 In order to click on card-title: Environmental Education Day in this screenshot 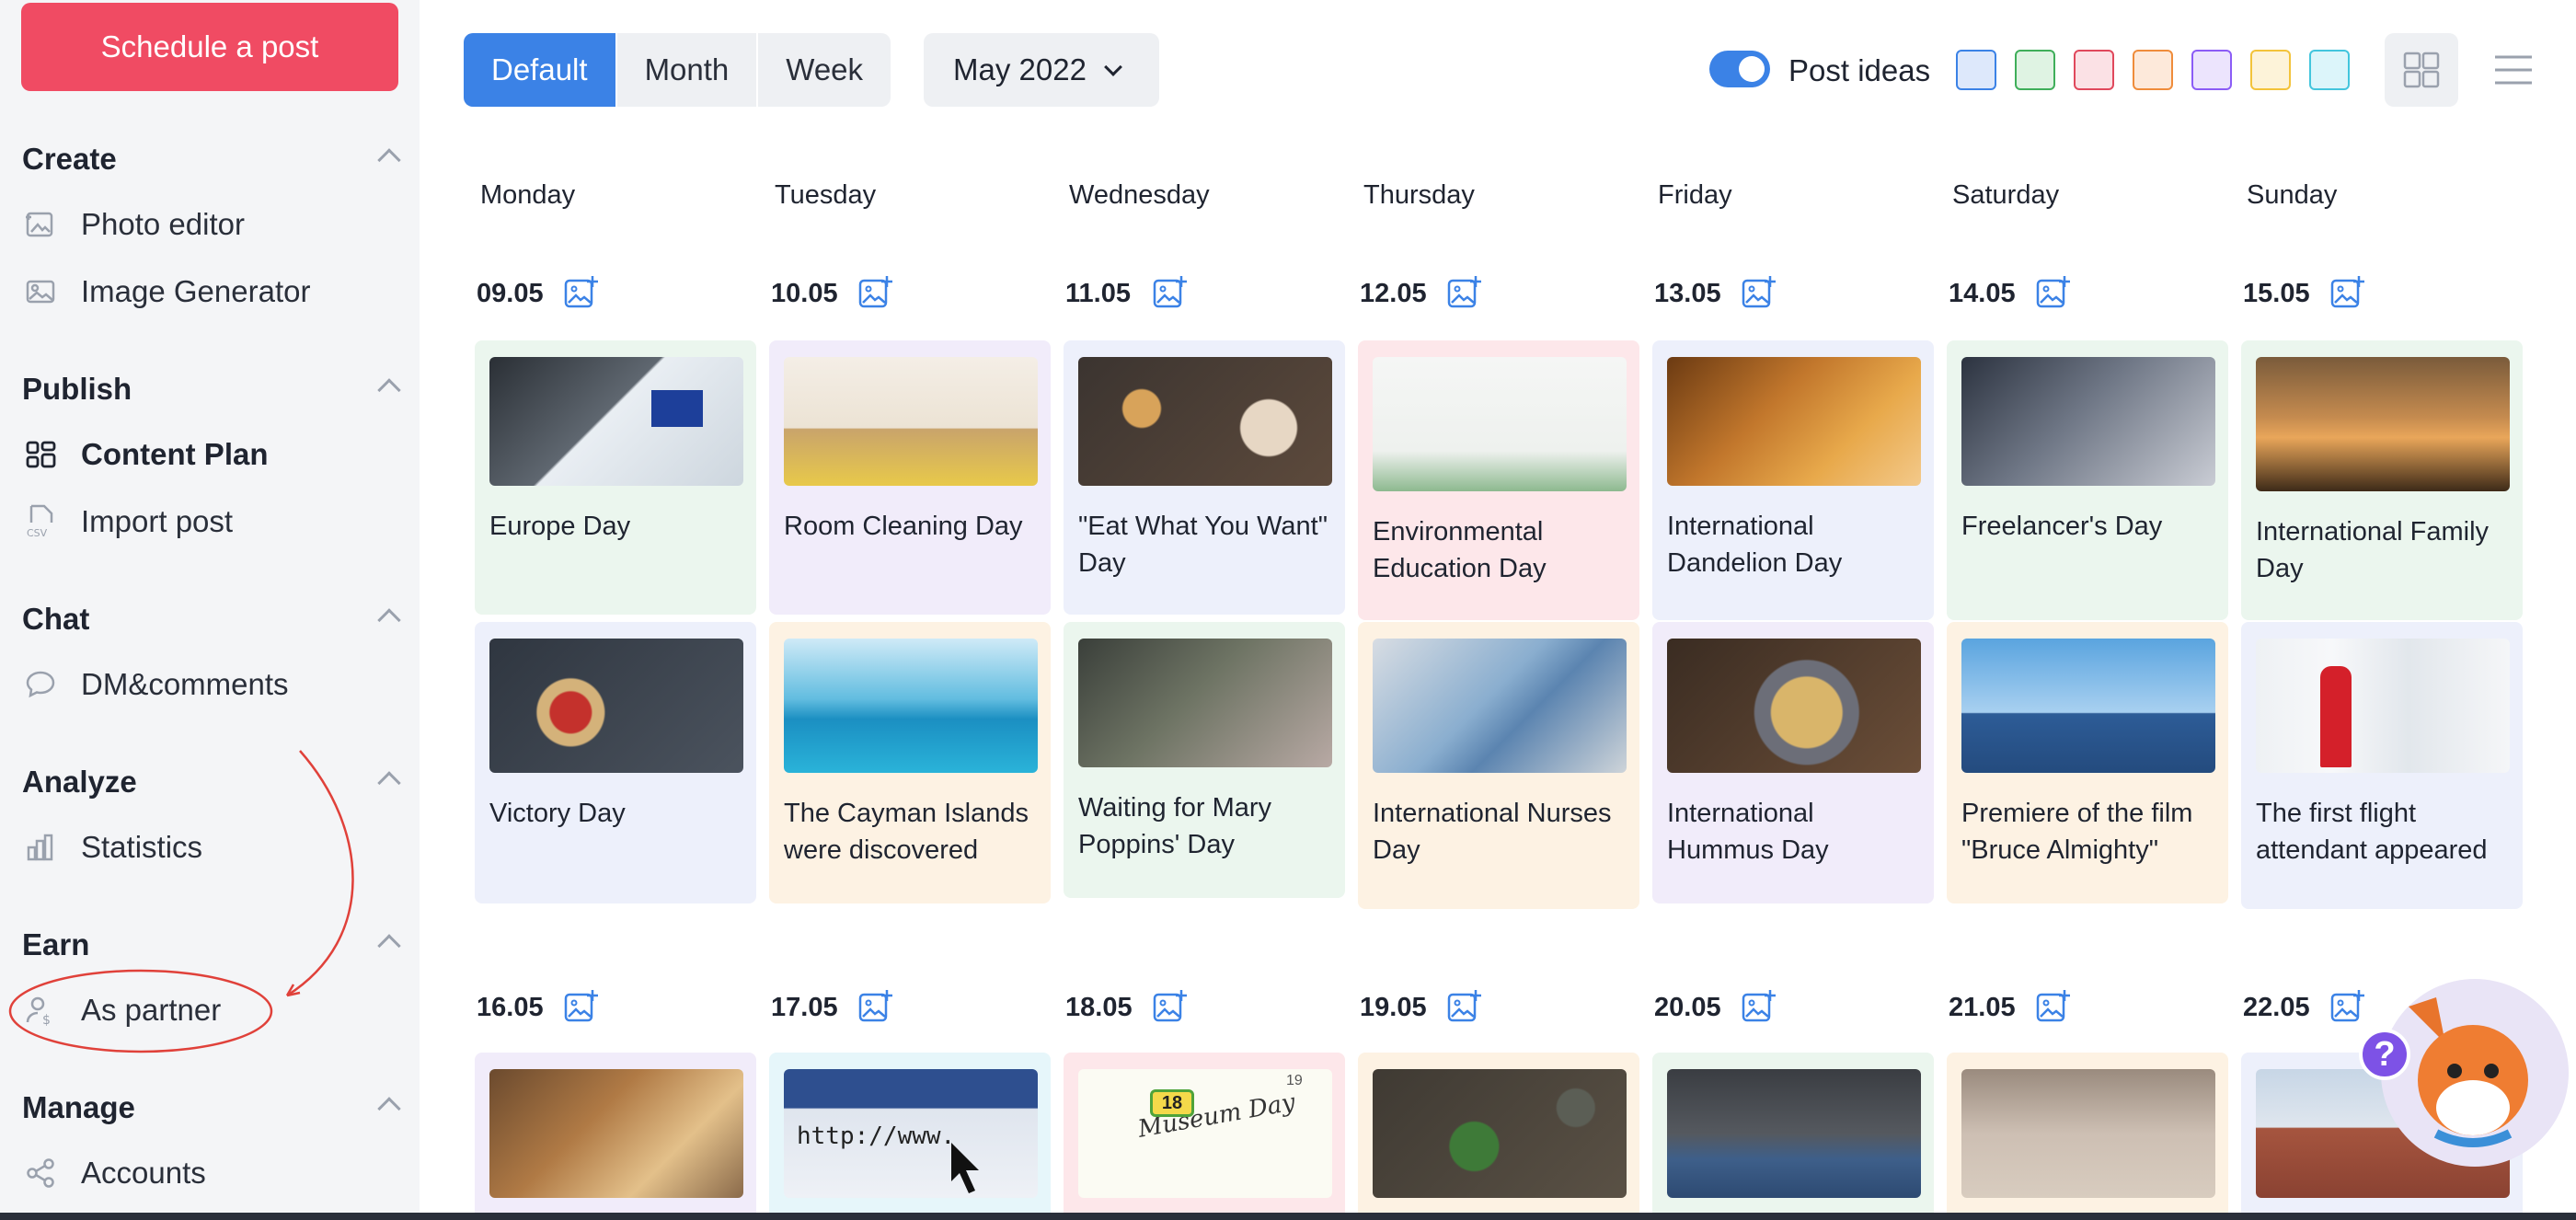, I will do `click(1460, 550)`.